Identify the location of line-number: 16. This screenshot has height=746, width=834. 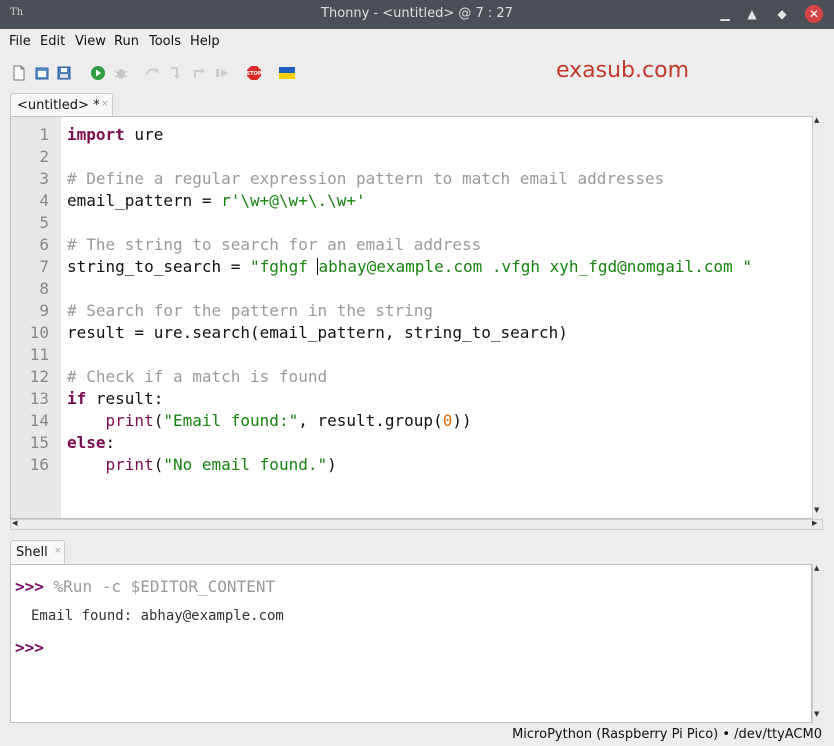
(39, 464).